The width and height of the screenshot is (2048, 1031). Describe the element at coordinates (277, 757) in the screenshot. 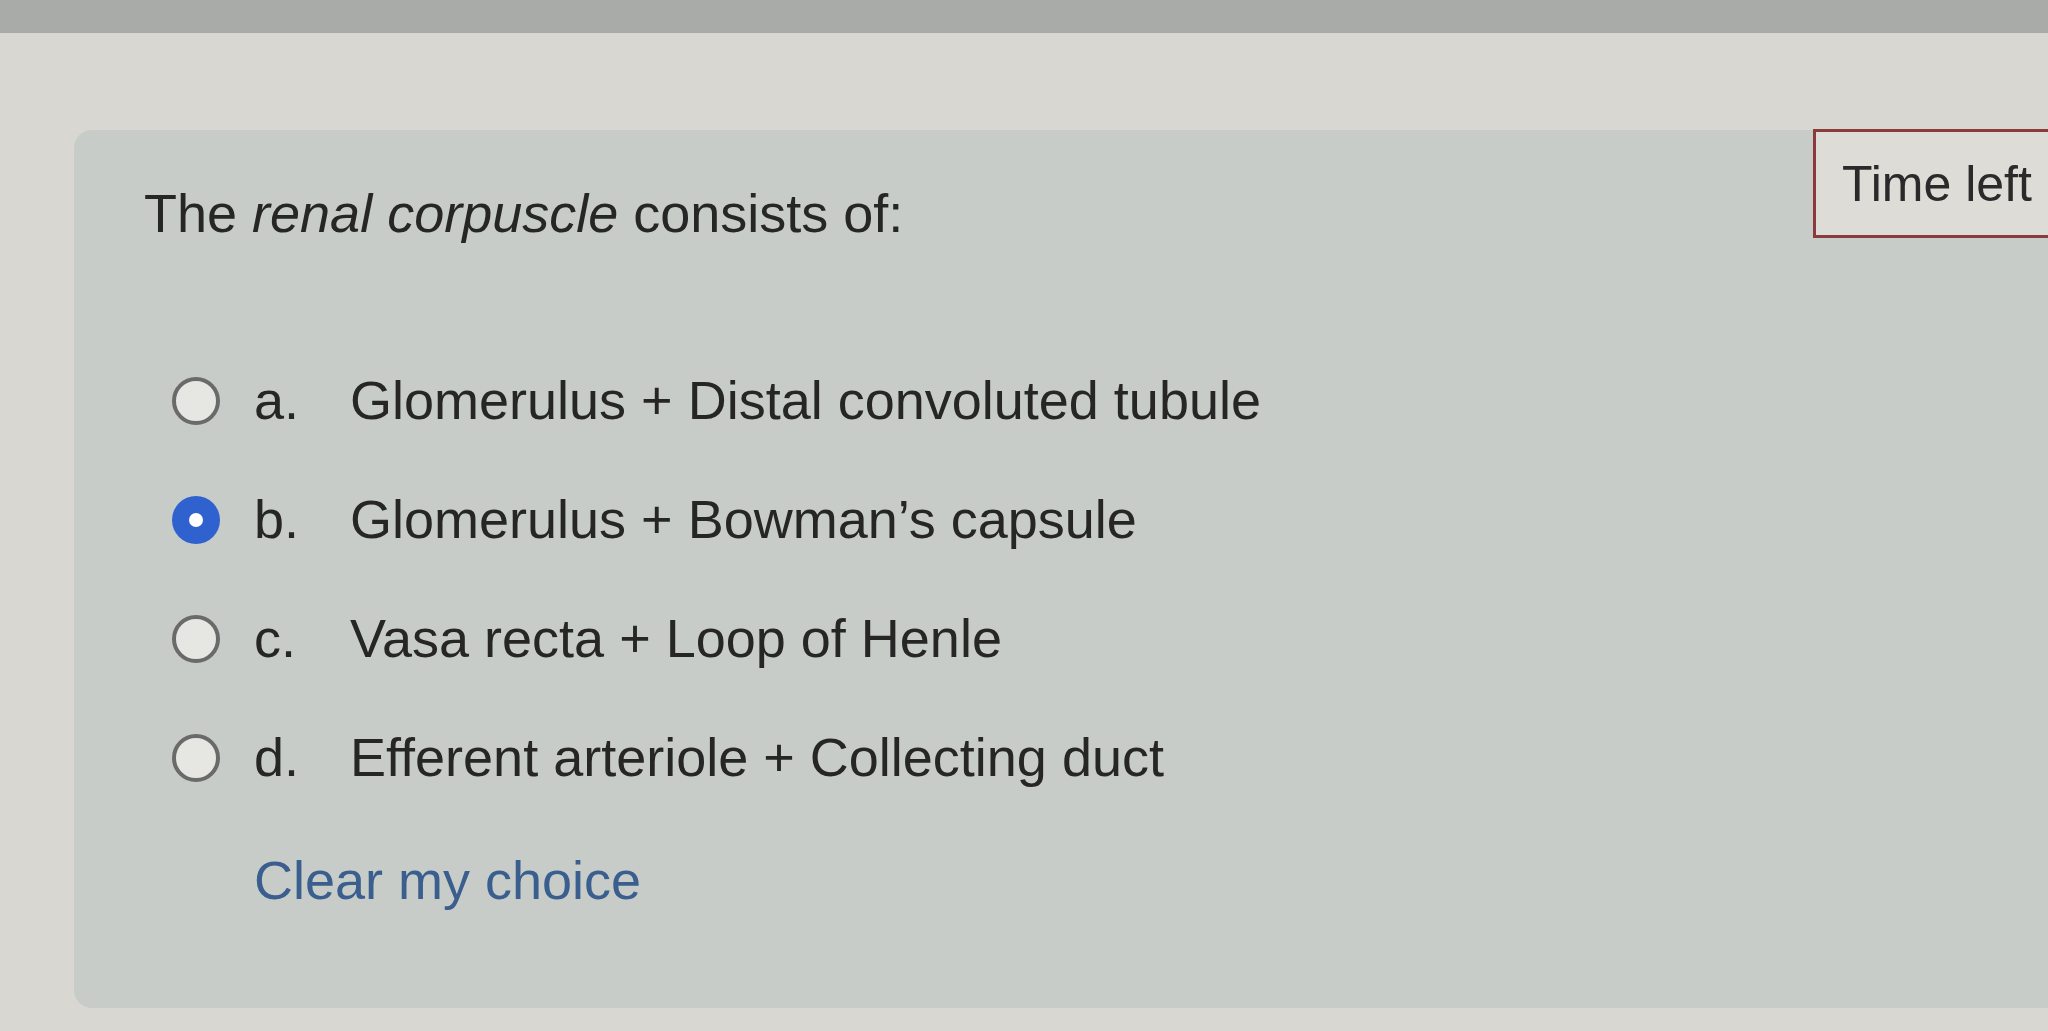

I see `option-letter: d.` at that location.